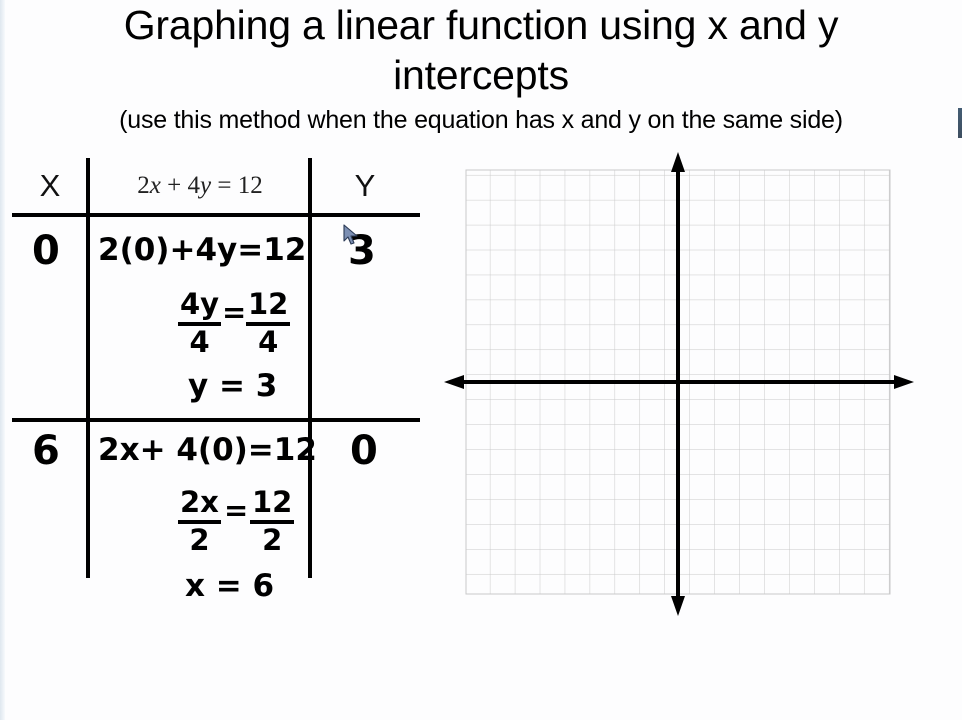 This screenshot has width=962, height=720. What do you see at coordinates (481, 25) in the screenshot?
I see `page-title-line-1: Graphing a linear function using x and y` at bounding box center [481, 25].